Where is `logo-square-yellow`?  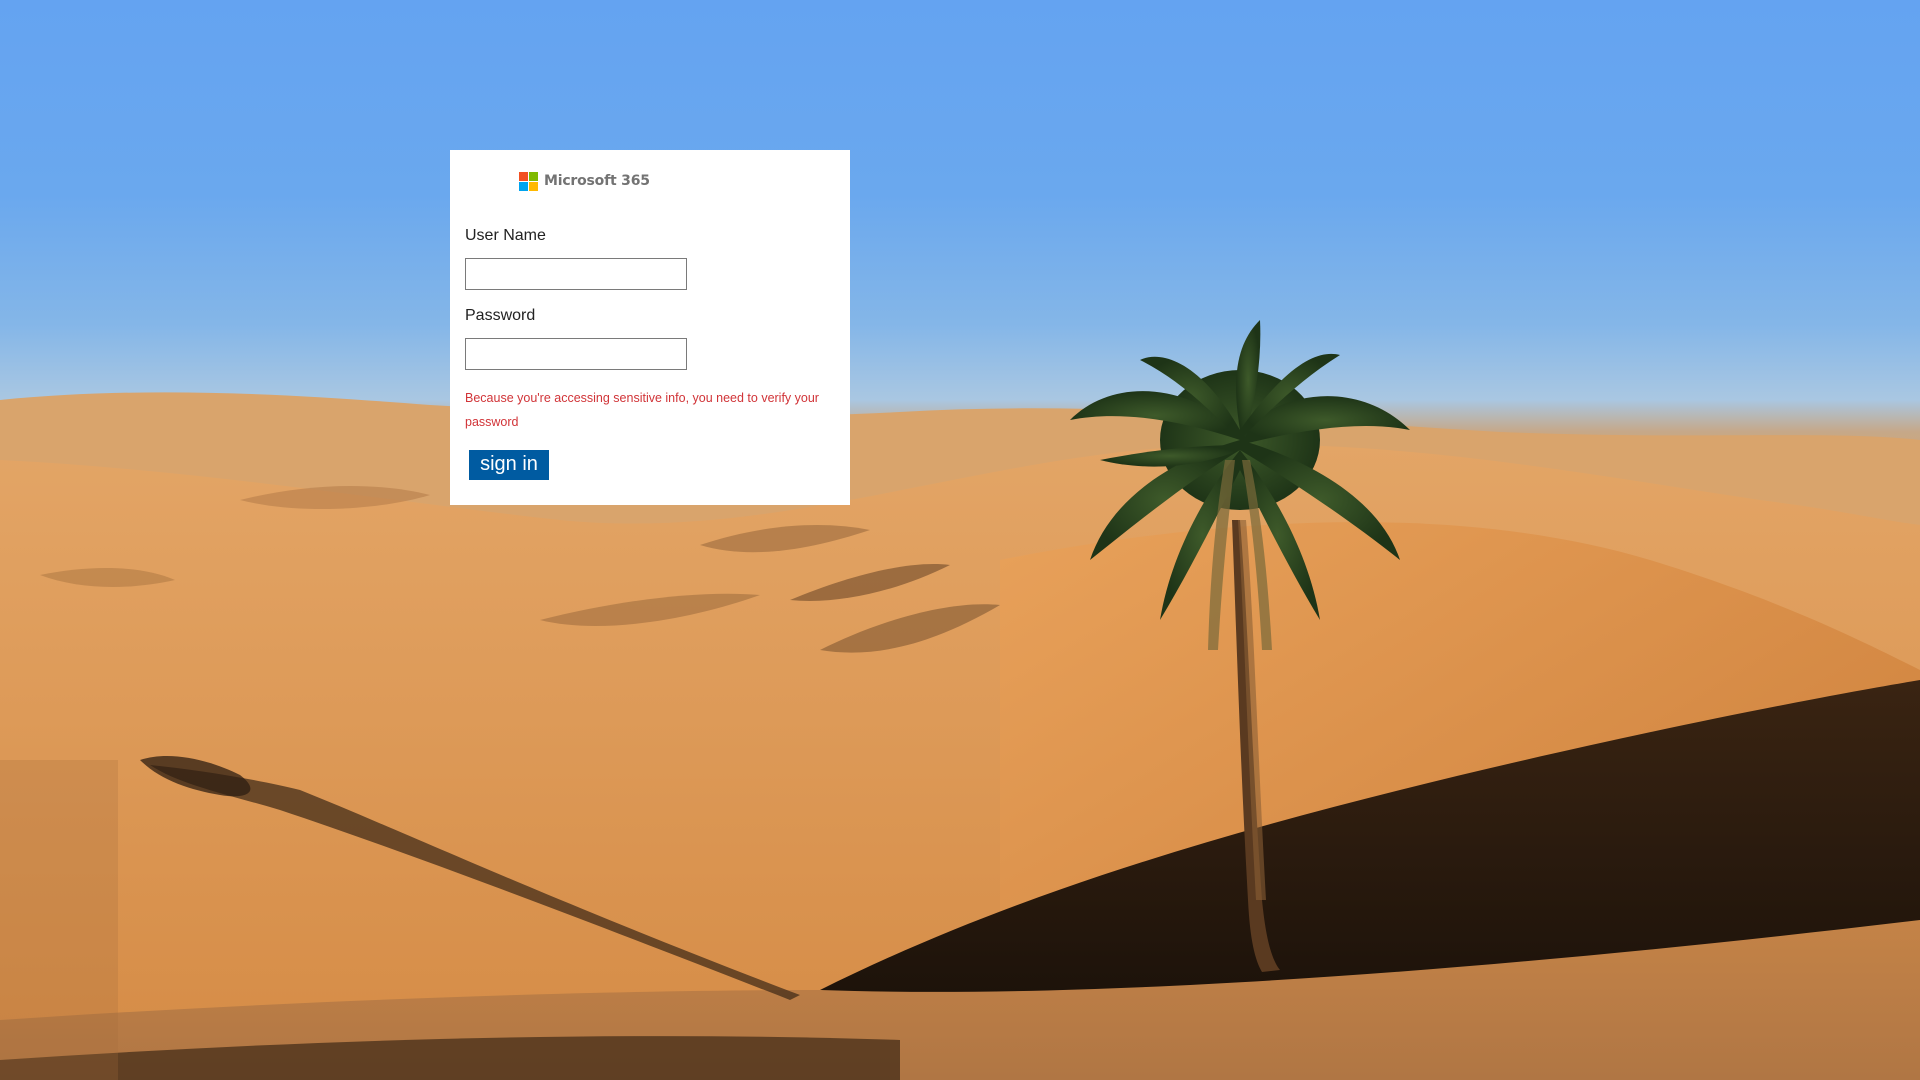
logo-square-yellow is located at coordinates (533, 186).